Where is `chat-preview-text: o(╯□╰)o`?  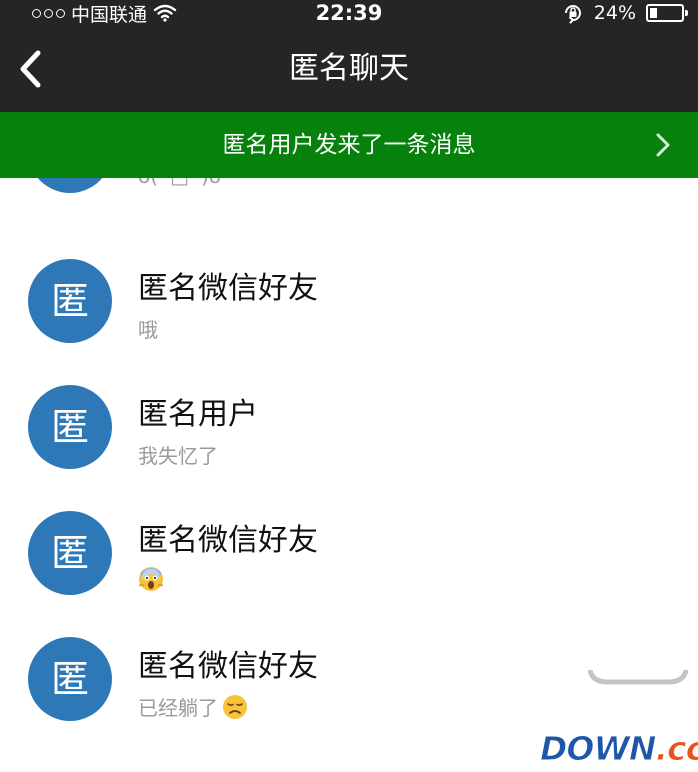
chat-preview-text: o(╯□╰)o is located at coordinates (179, 183).